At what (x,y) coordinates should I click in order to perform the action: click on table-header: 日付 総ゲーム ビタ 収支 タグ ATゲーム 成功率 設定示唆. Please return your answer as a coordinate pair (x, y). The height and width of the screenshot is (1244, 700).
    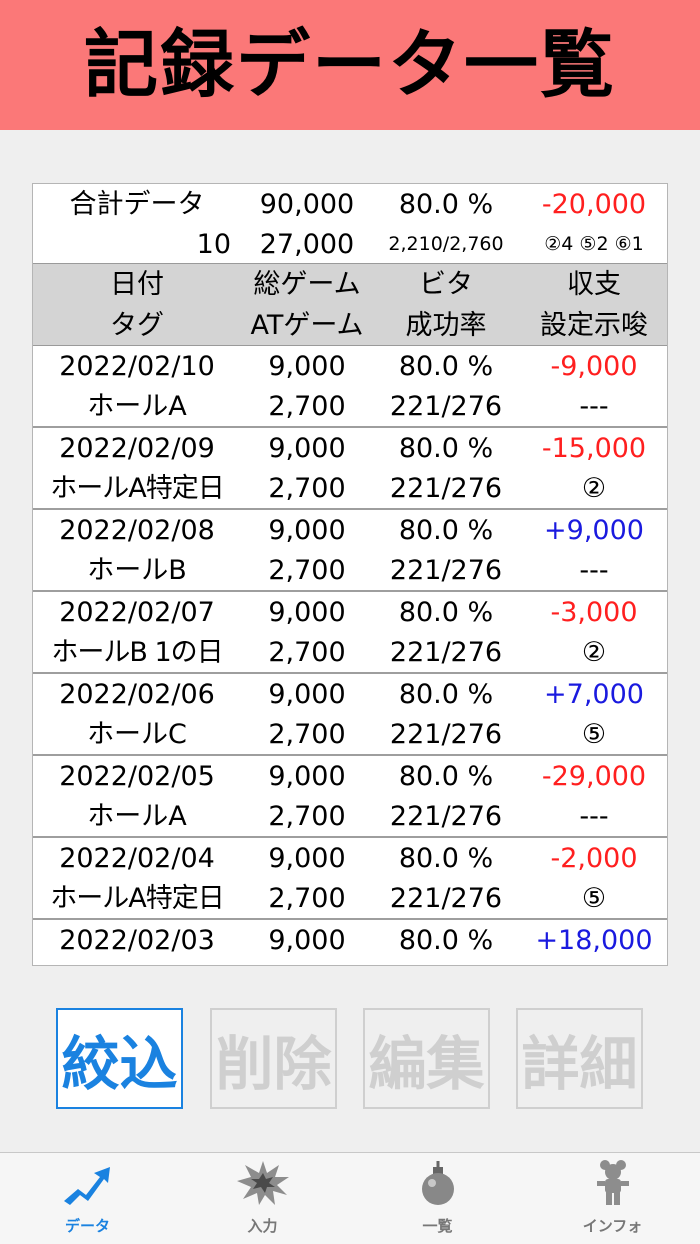
    Looking at the image, I should click on (350, 305).